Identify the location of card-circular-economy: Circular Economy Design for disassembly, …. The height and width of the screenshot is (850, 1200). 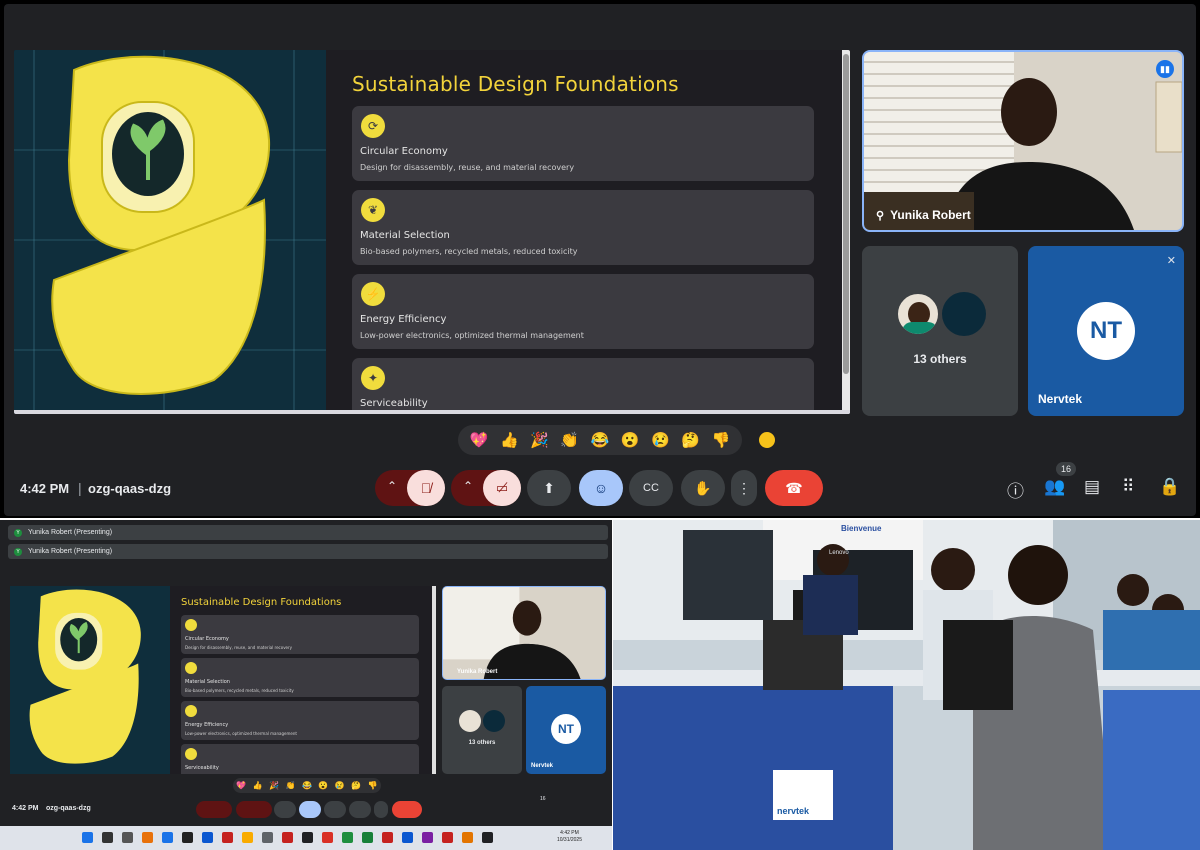
(300, 634).